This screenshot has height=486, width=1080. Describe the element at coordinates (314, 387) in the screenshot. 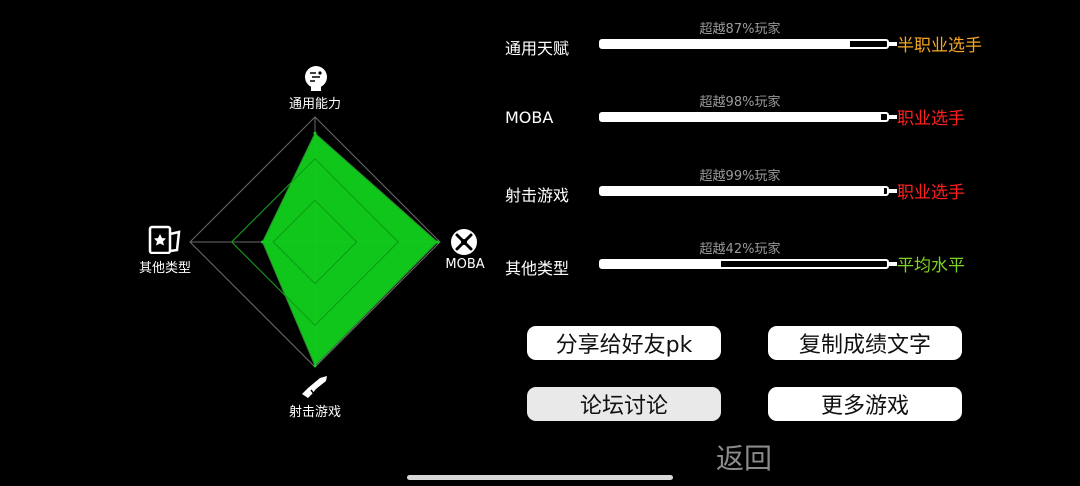

I see `gun-icon` at that location.